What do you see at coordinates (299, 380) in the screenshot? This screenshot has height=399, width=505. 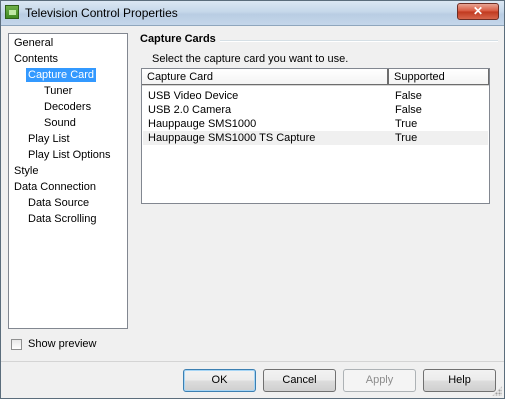 I see `cancel-button: Cancel` at bounding box center [299, 380].